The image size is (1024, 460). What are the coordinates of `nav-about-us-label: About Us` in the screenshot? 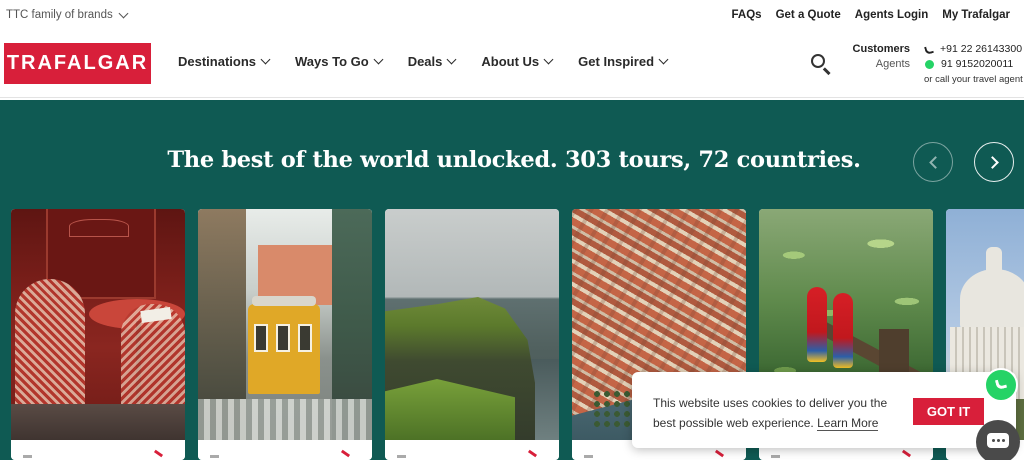 It's located at (510, 61).